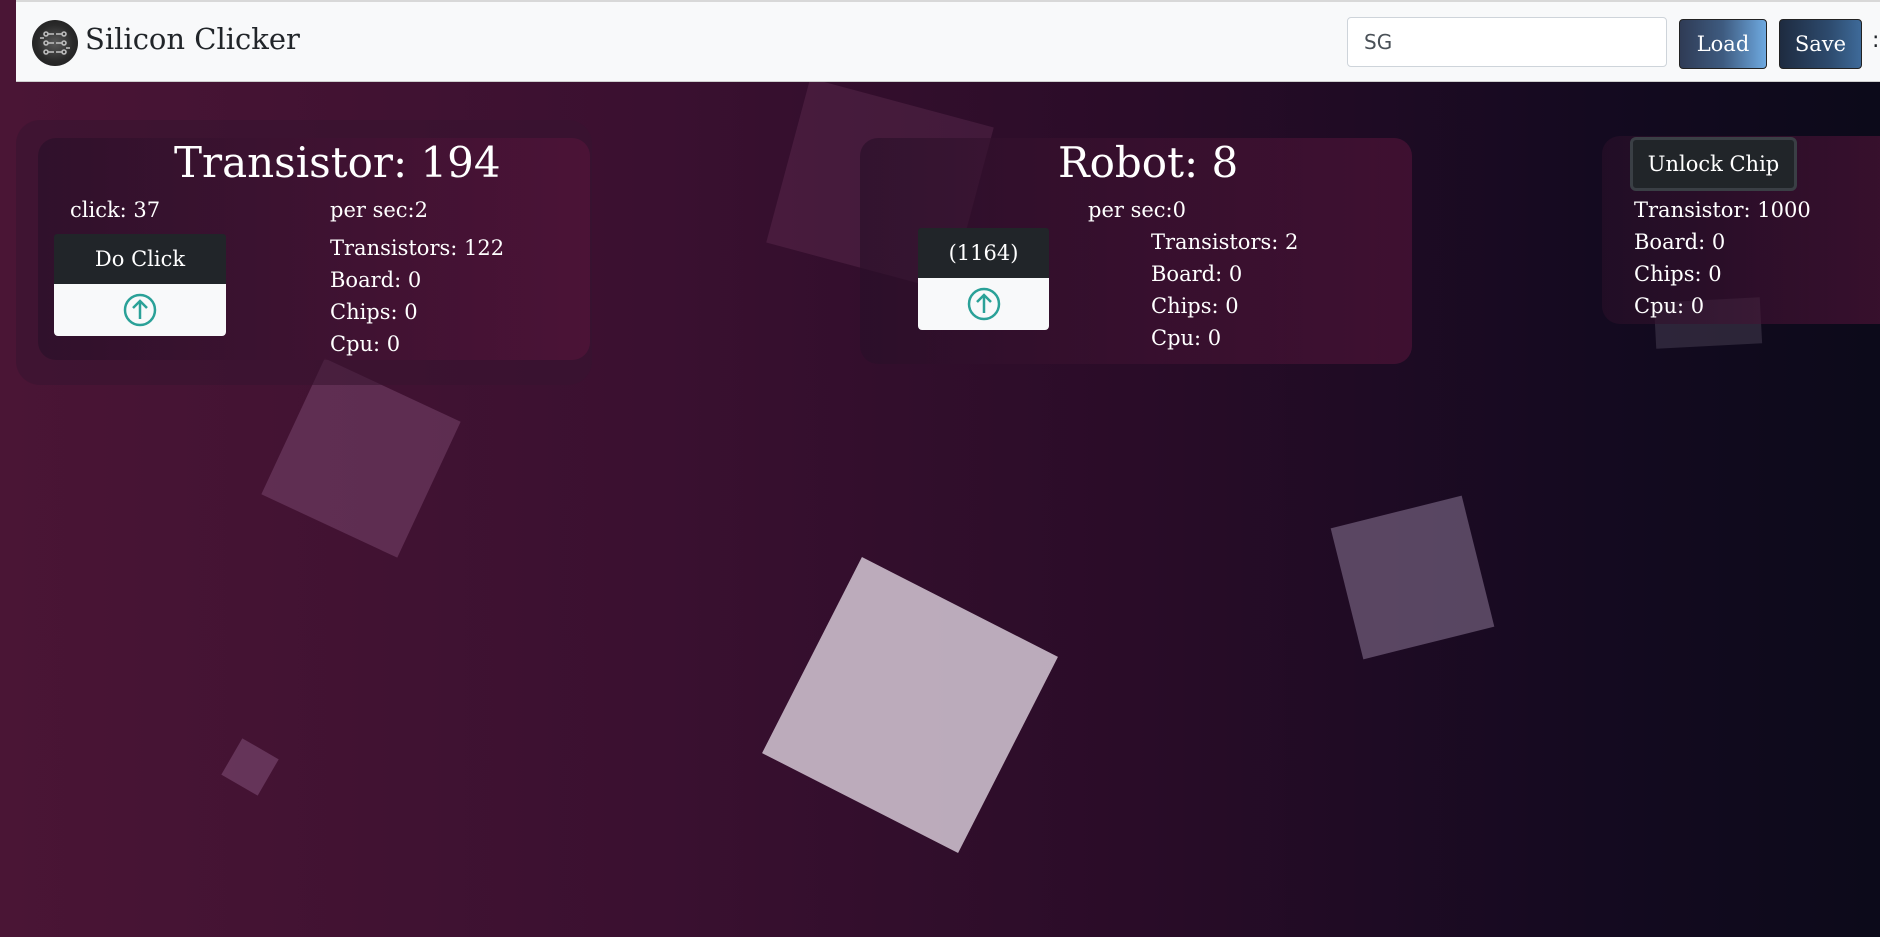 This screenshot has width=1880, height=937. I want to click on robot-upgrade-button, so click(983, 304).